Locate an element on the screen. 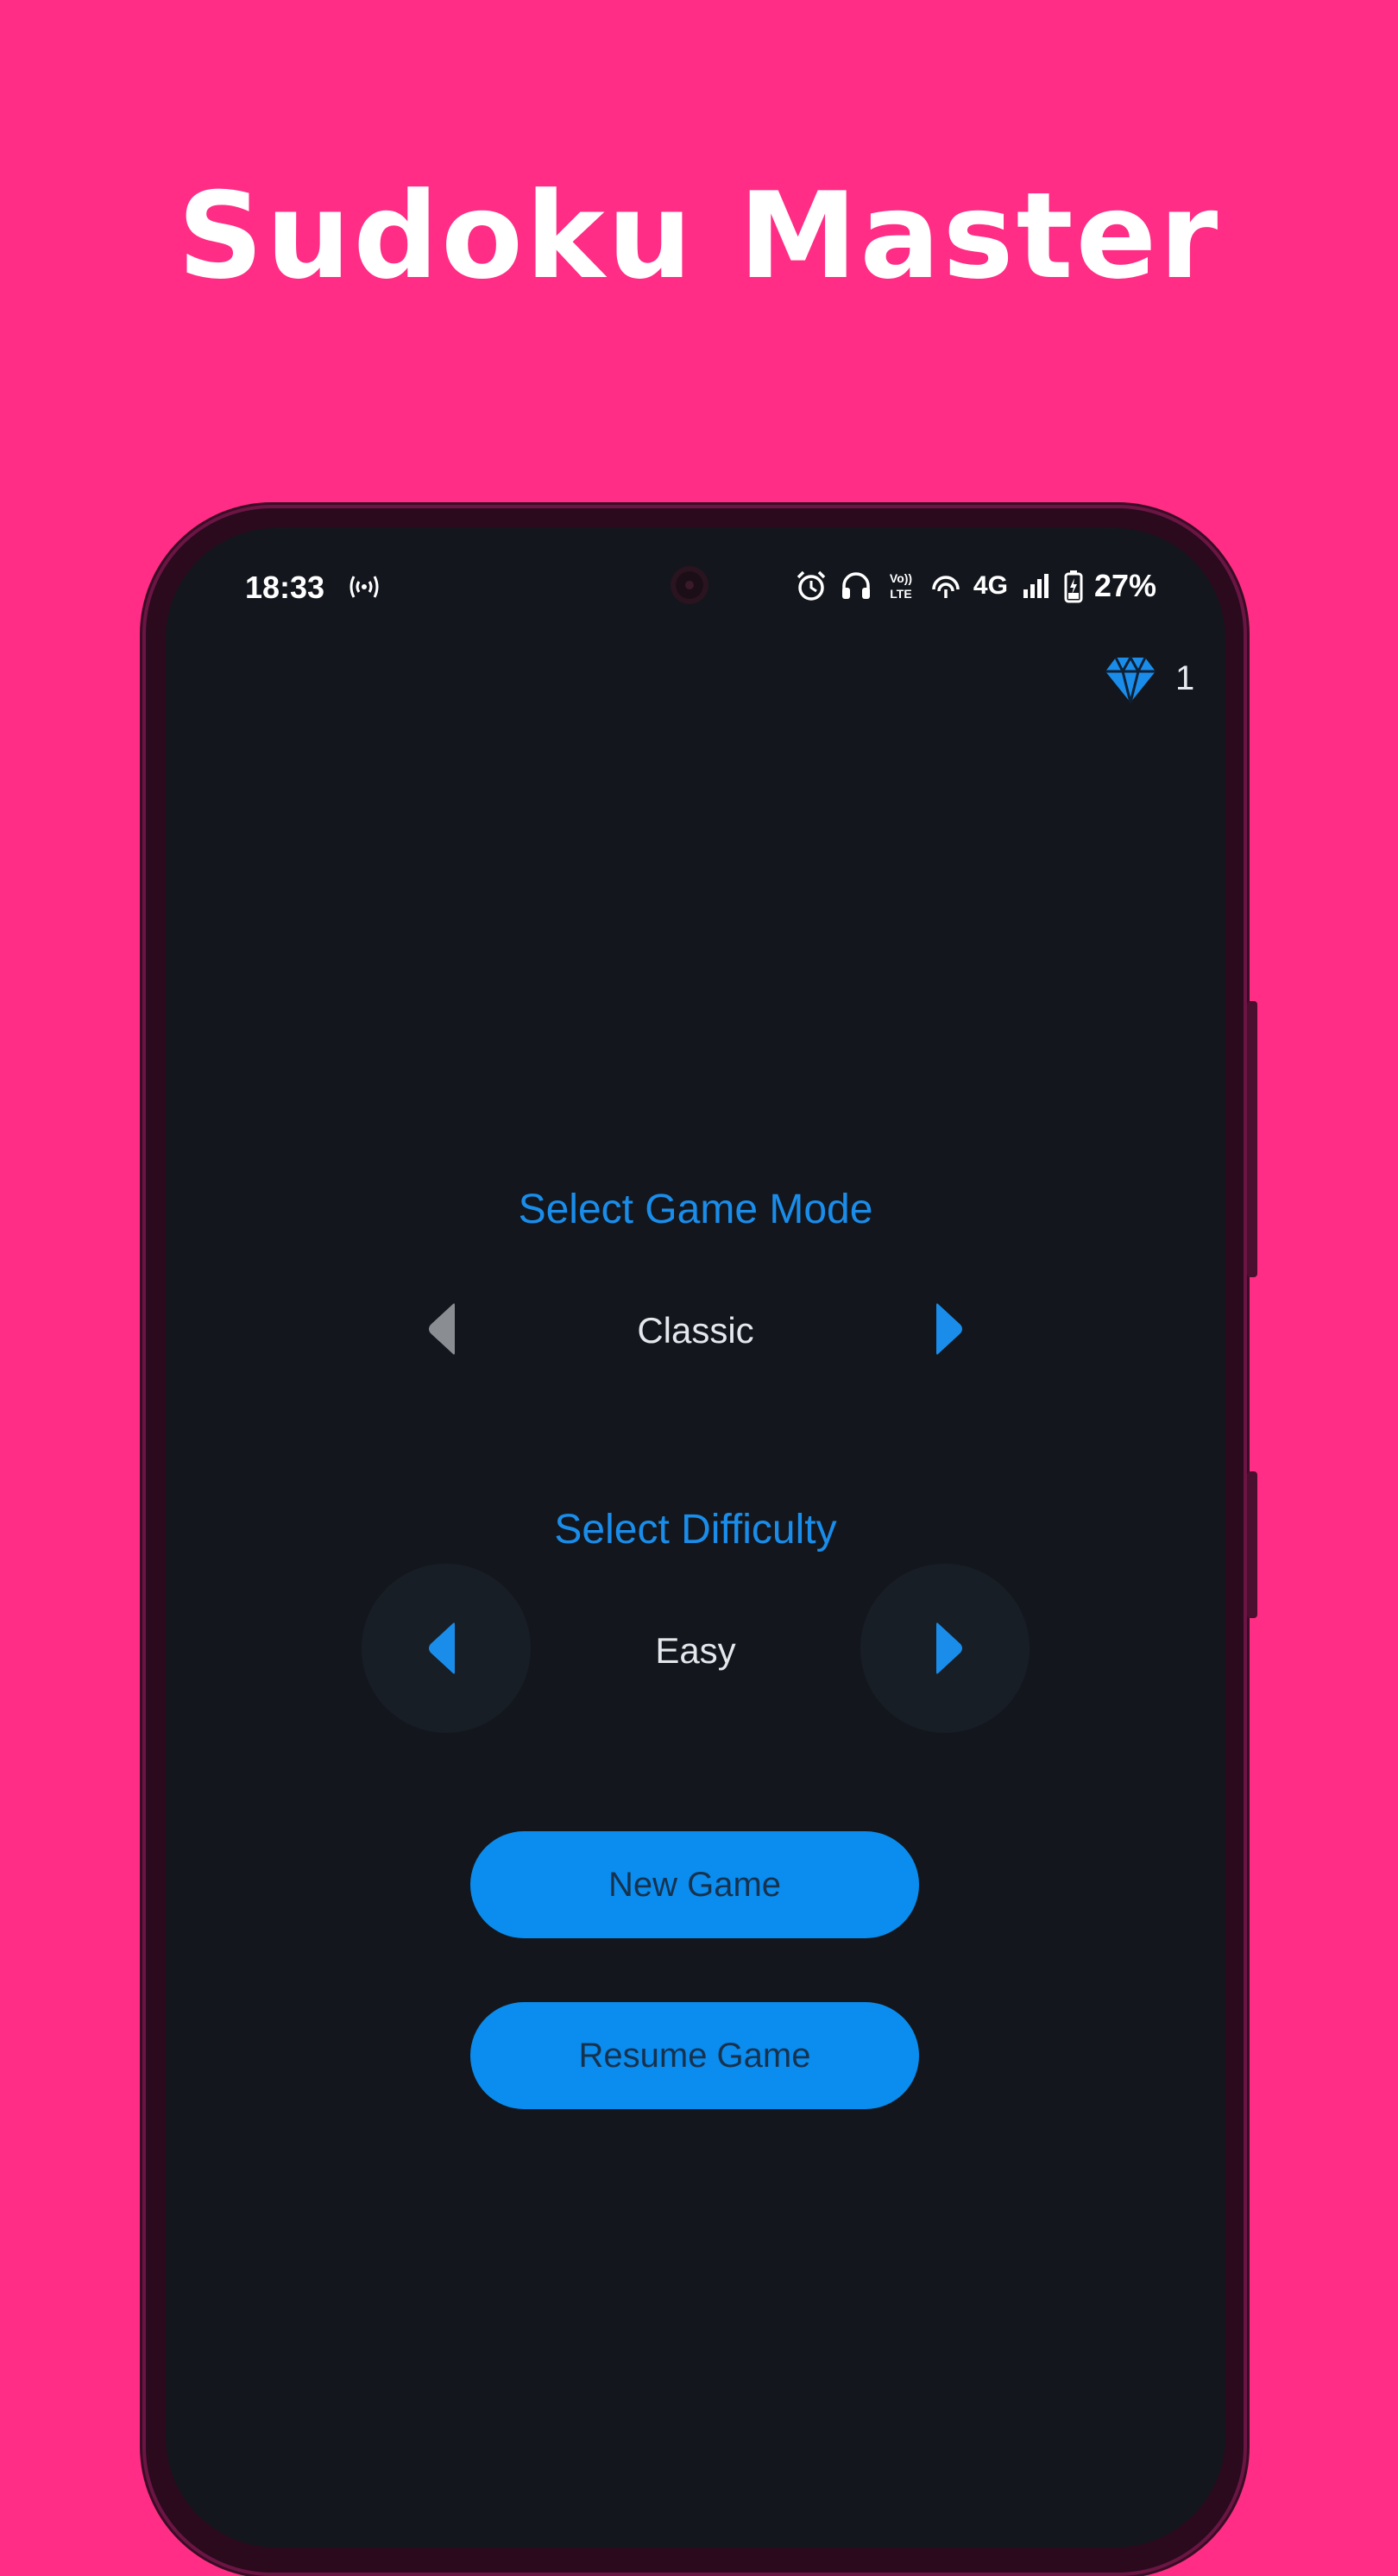 This screenshot has height=2576, width=1398. alarm-icon is located at coordinates (812, 585).